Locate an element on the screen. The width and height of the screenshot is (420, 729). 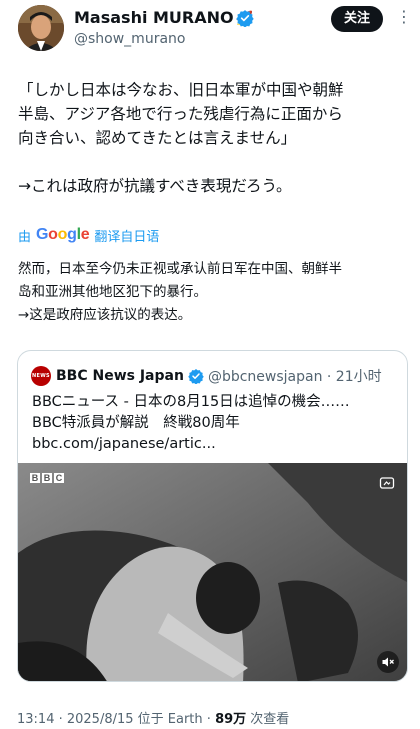
mute-button is located at coordinates (388, 662).